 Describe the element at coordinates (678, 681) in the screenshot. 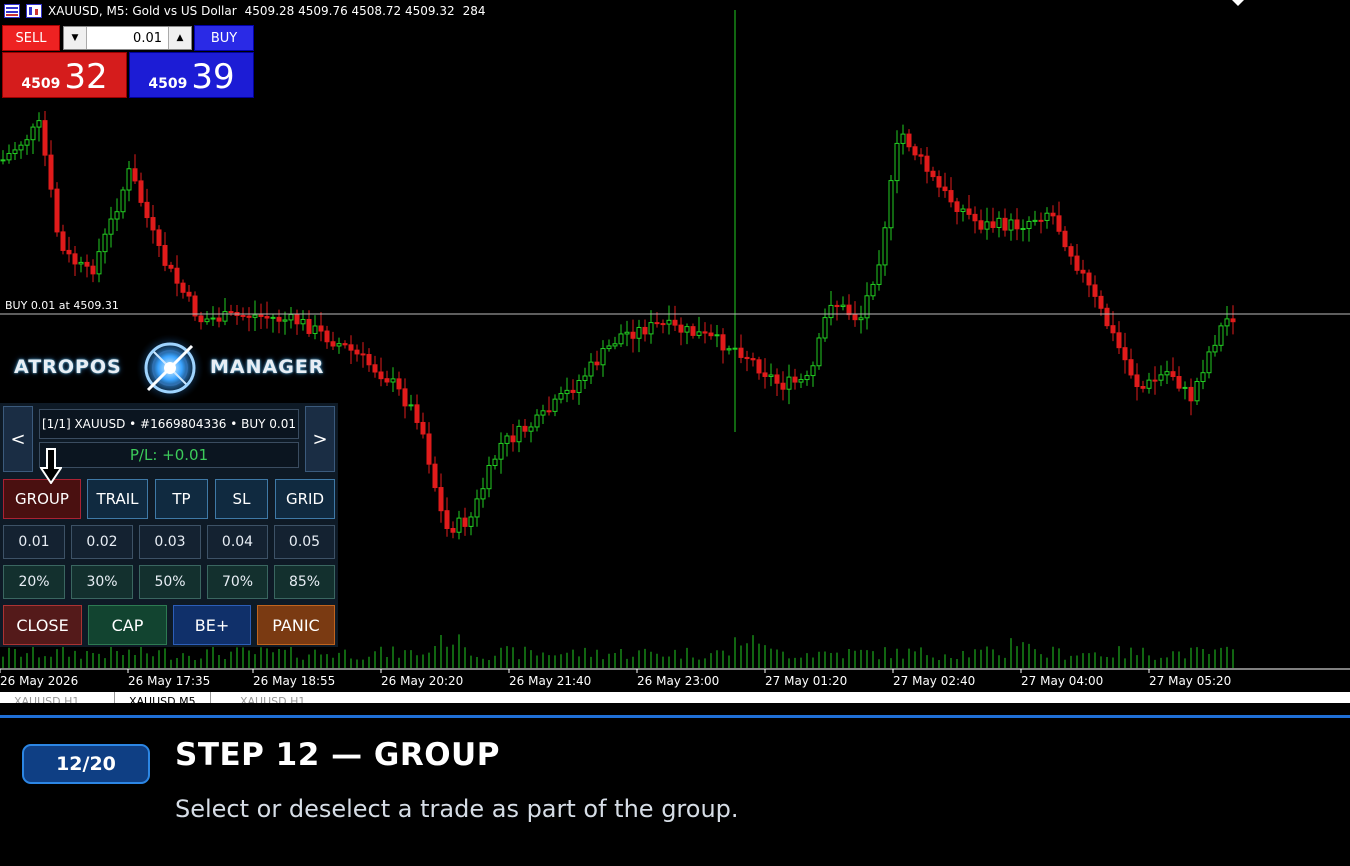

I see `time-label: 26 May 23:00` at that location.